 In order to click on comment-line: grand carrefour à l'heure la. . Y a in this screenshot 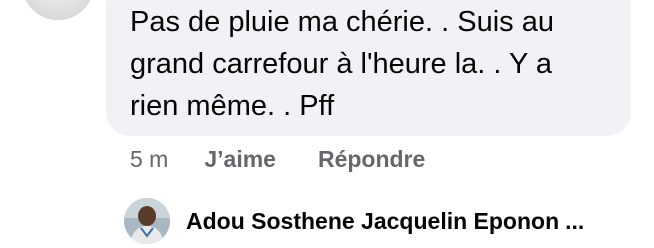, I will do `click(341, 64)`.